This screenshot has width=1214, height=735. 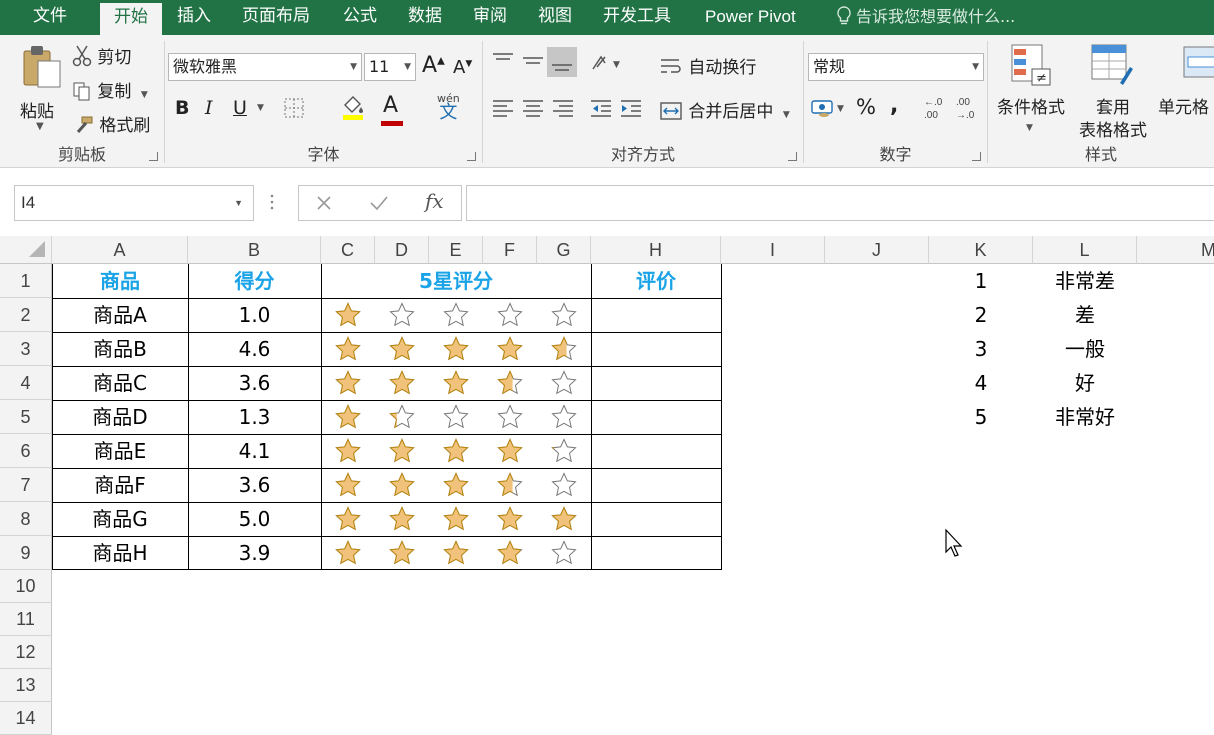 I want to click on column-header-g: G, so click(x=564, y=250).